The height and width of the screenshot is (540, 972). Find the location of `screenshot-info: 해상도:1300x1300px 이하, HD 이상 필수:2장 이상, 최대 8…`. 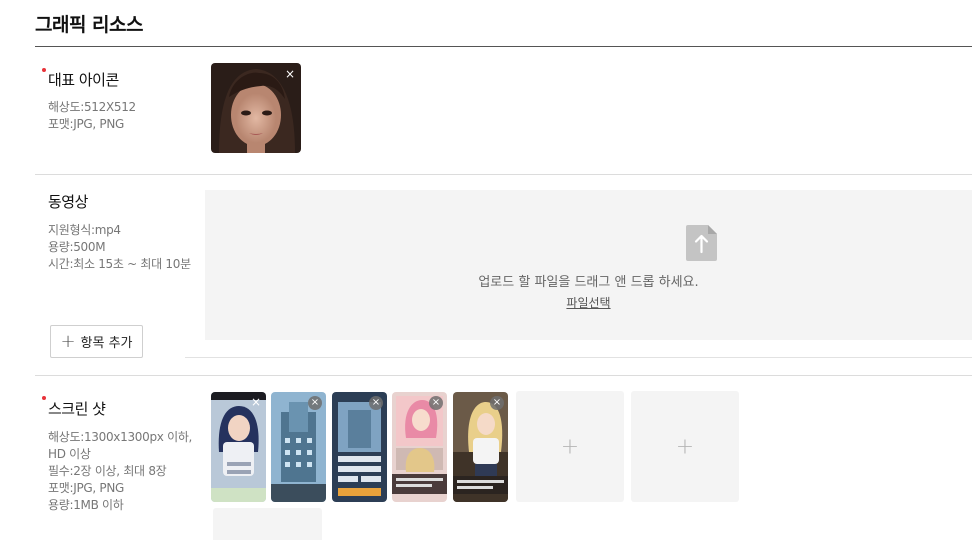

screenshot-info: 해상도:1300x1300px 이하, HD 이상 필수:2장 이상, 최대 8… is located at coordinates (120, 471).